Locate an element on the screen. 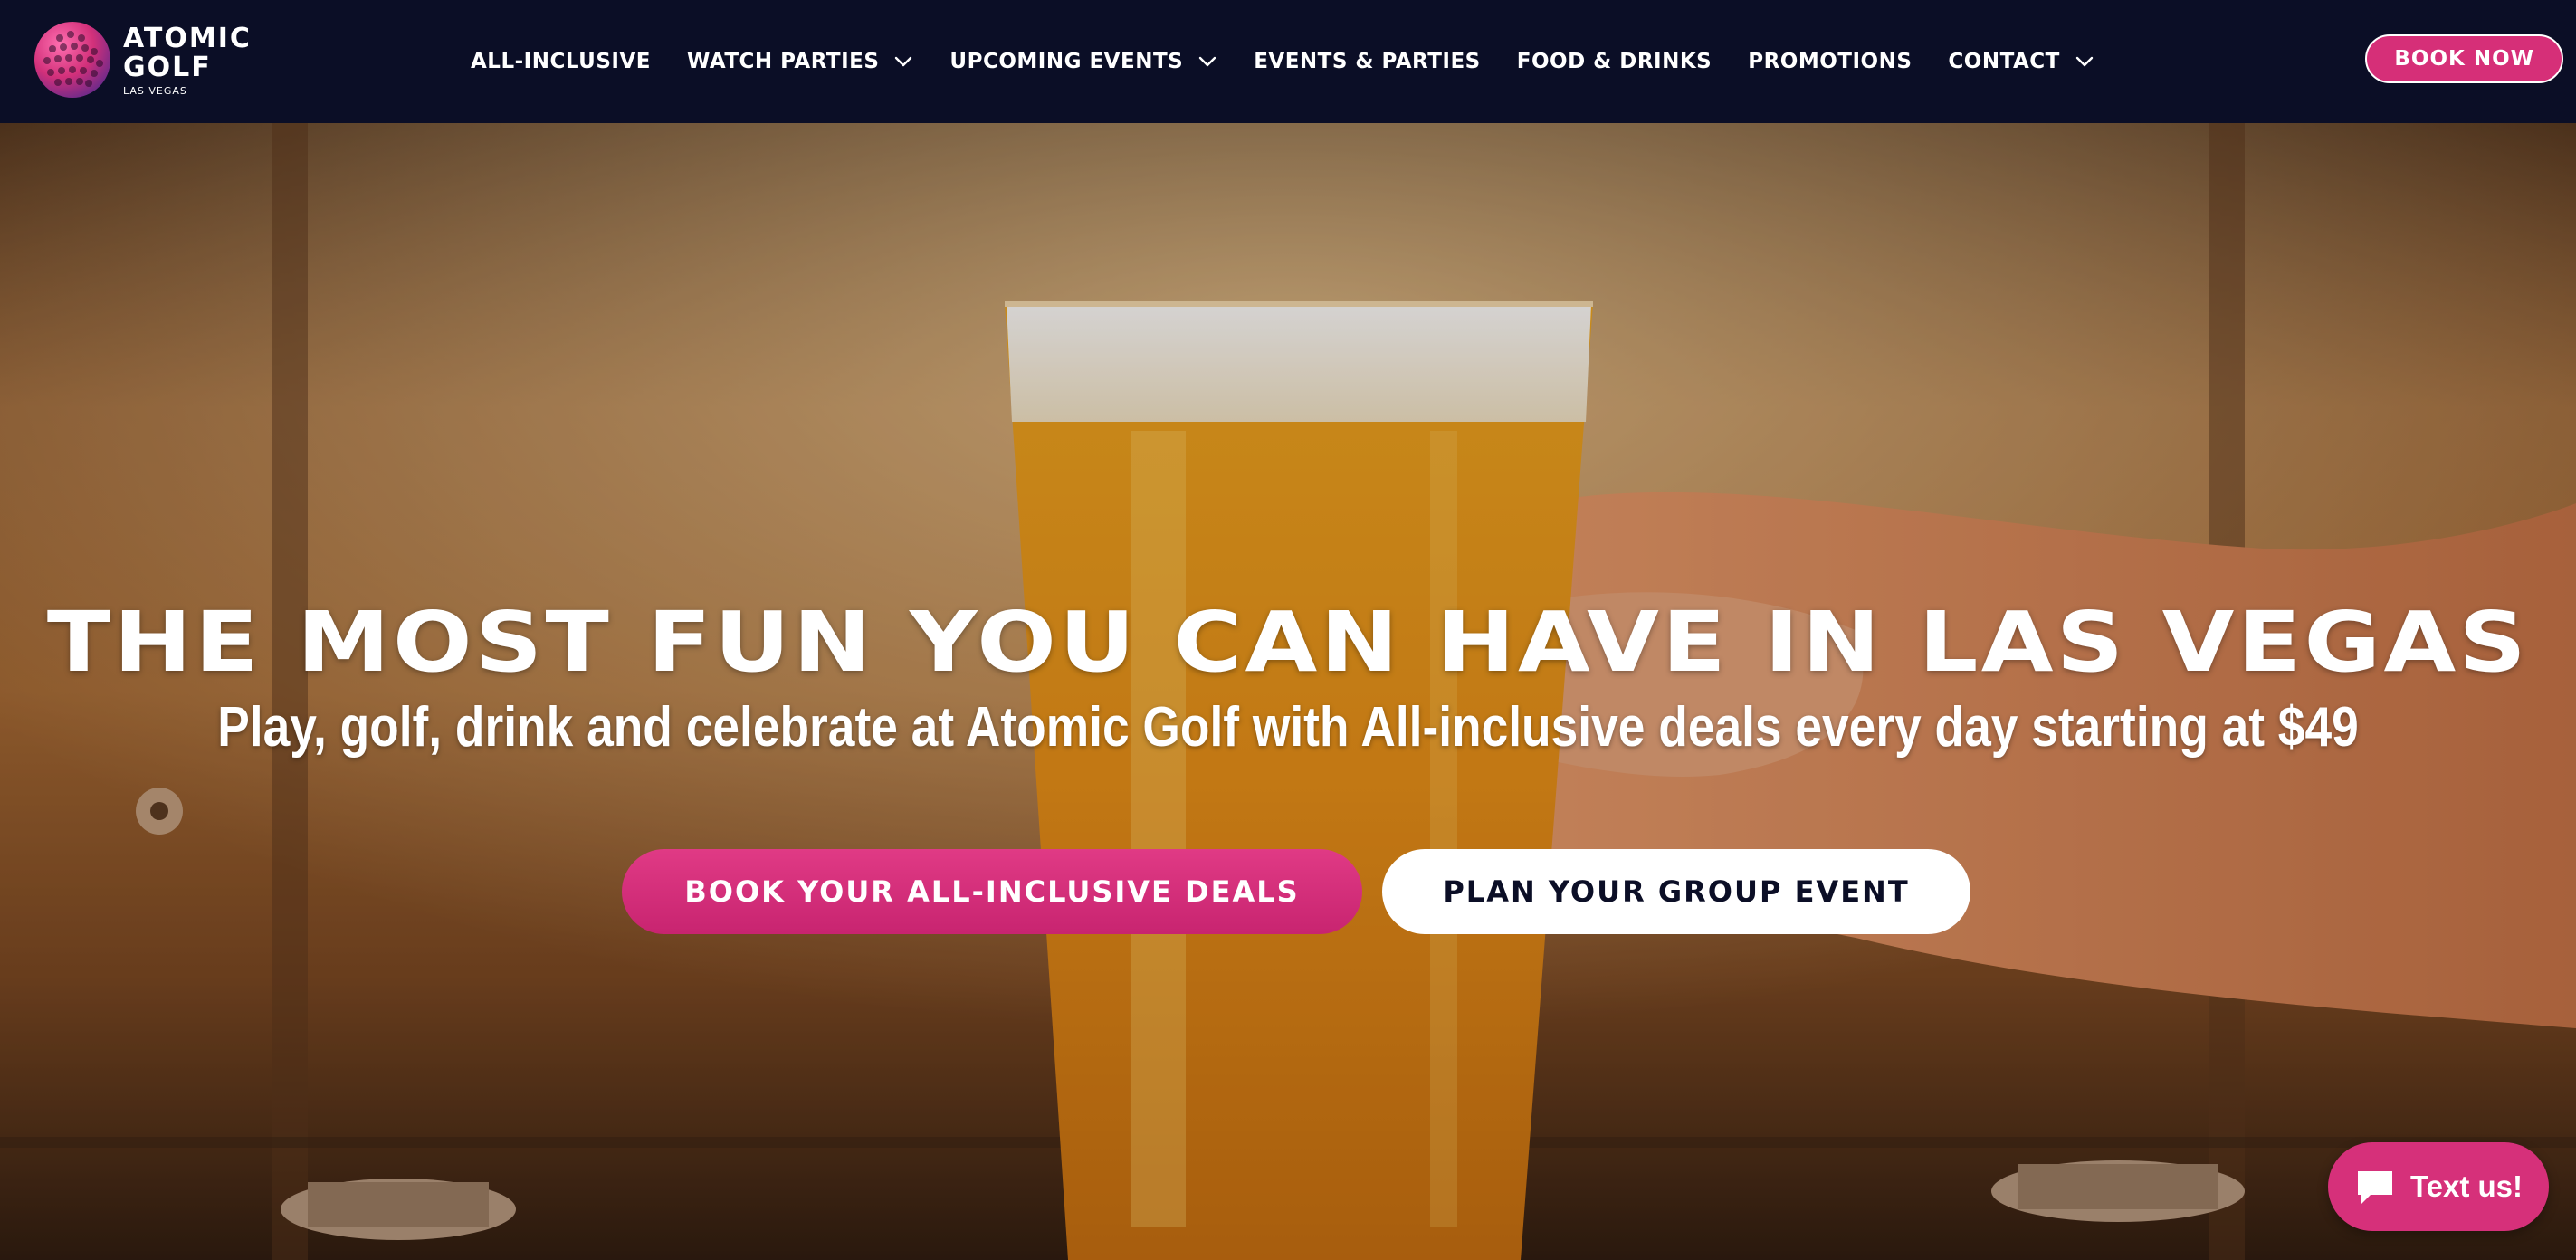 The width and height of the screenshot is (2576, 1260). nav-item-label: EVENTS & PARTIES is located at coordinates (1367, 62).